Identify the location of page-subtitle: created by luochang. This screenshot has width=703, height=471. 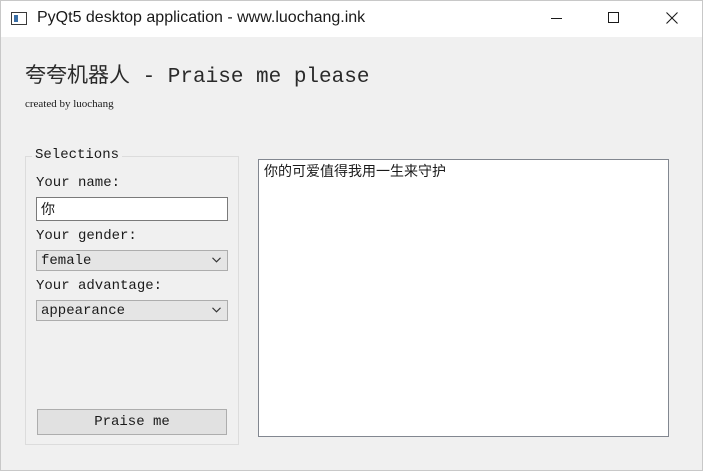
(69, 104).